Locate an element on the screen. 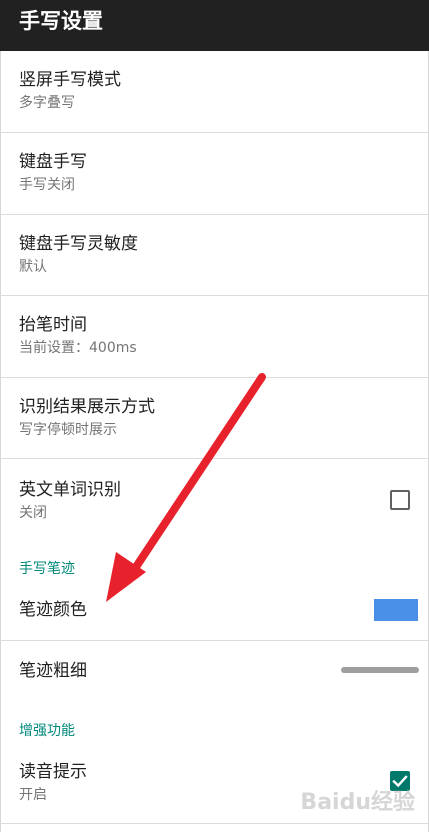  setting-title: 笔迹颜色 is located at coordinates (53, 610).